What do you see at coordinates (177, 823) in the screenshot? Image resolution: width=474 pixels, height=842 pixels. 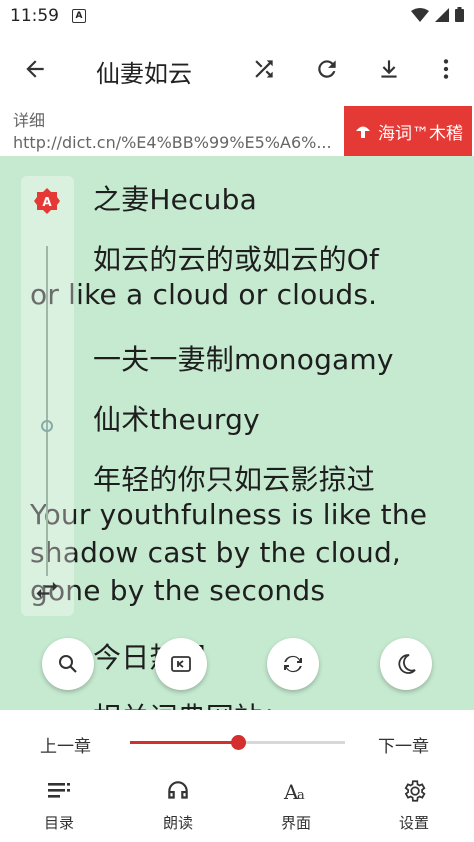 I see `nav-label: 朗读` at bounding box center [177, 823].